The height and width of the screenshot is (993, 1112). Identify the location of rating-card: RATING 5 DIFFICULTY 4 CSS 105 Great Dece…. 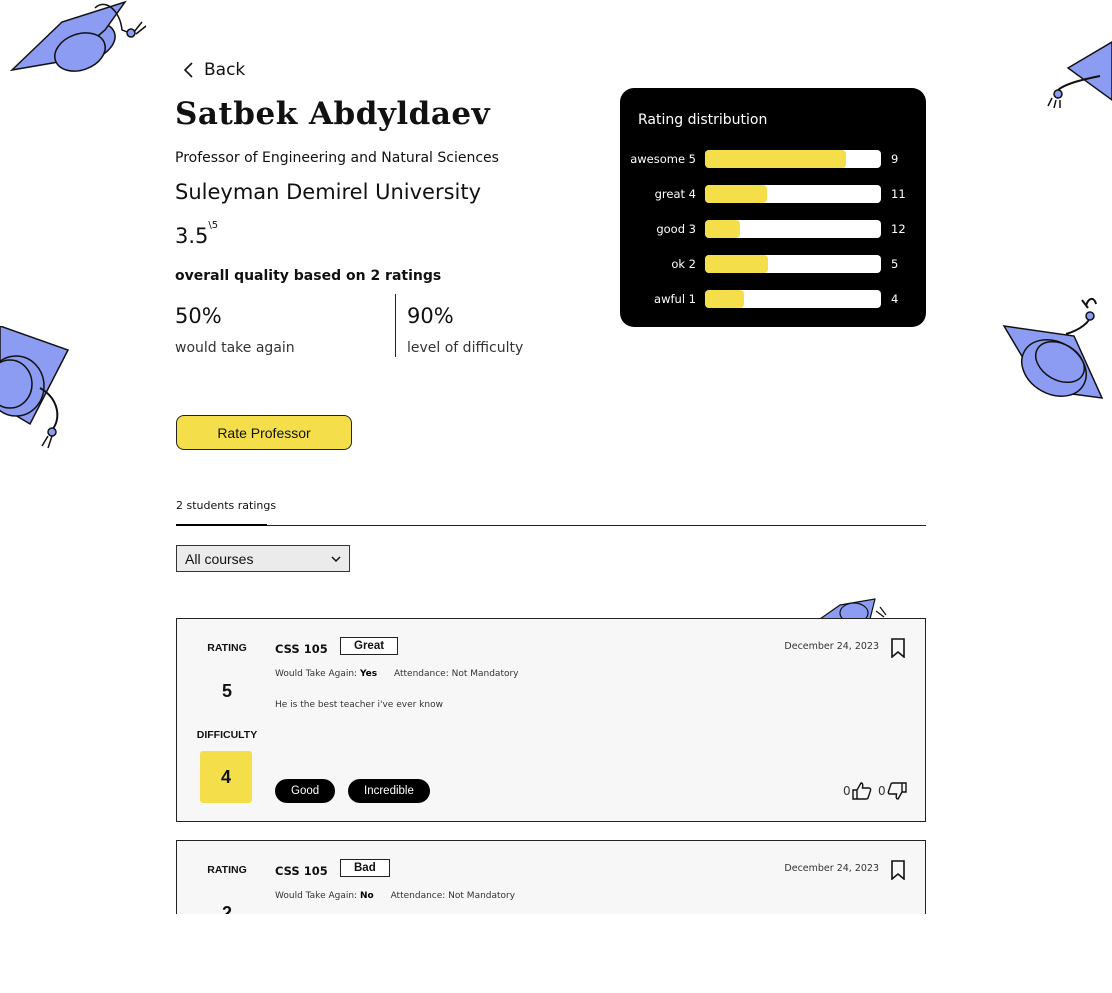
(551, 720).